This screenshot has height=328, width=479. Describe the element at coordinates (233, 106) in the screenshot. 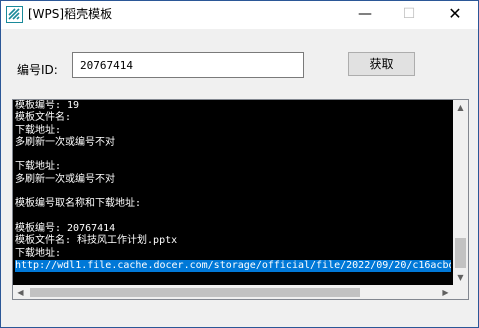

I see `console-line: 模板编号: 19` at that location.